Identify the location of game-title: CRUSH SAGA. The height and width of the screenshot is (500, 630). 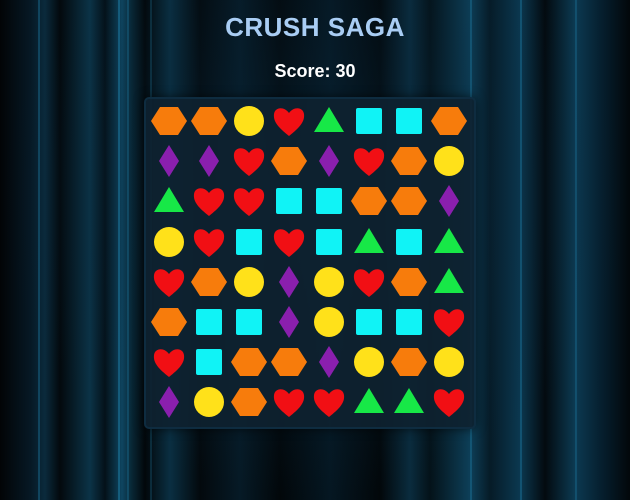
(315, 27).